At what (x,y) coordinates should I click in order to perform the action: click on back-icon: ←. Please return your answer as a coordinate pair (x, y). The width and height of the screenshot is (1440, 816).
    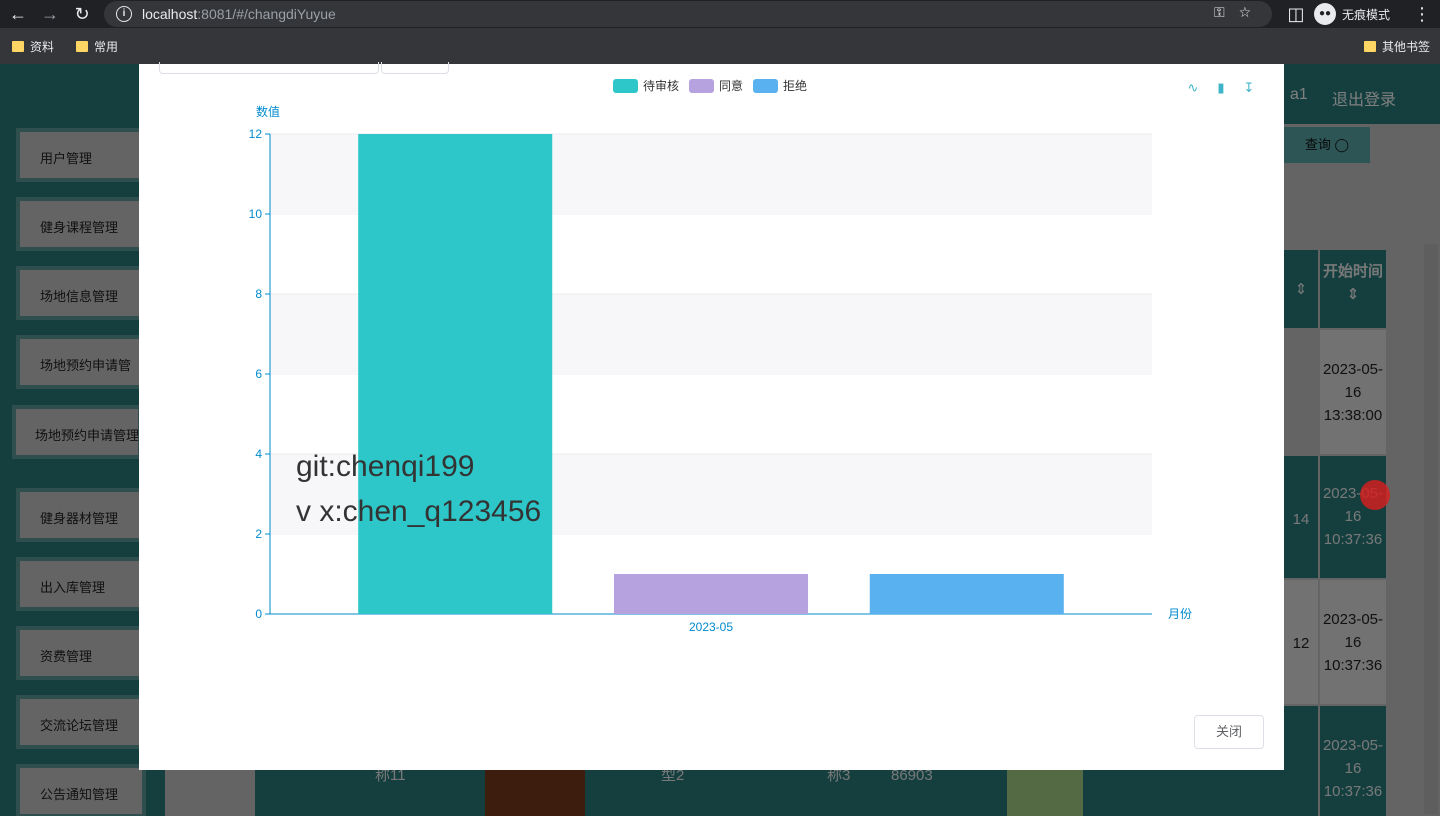
    Looking at the image, I should click on (18, 14).